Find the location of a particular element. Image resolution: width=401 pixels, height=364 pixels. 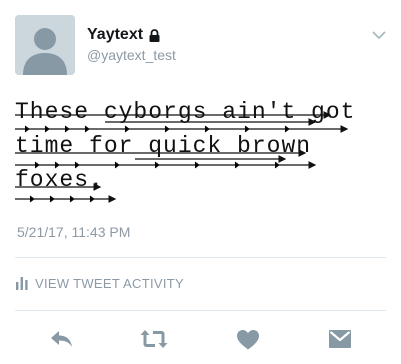

view-tweet-activity-label: VIEW TWEET ACTIVITY is located at coordinates (109, 283).